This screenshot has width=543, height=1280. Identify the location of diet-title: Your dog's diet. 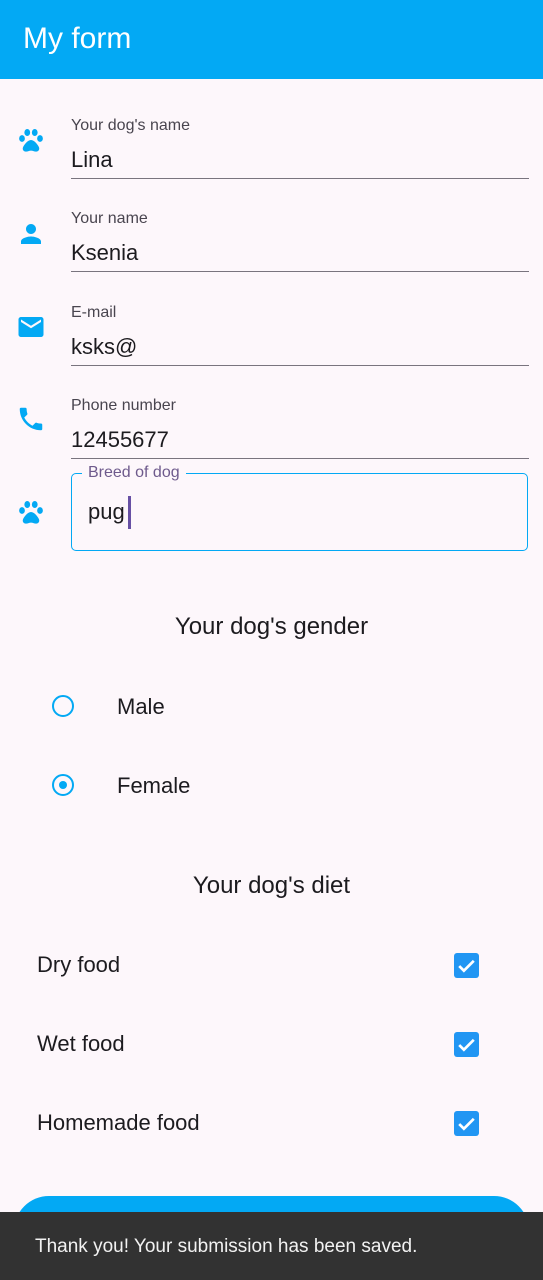
(271, 885).